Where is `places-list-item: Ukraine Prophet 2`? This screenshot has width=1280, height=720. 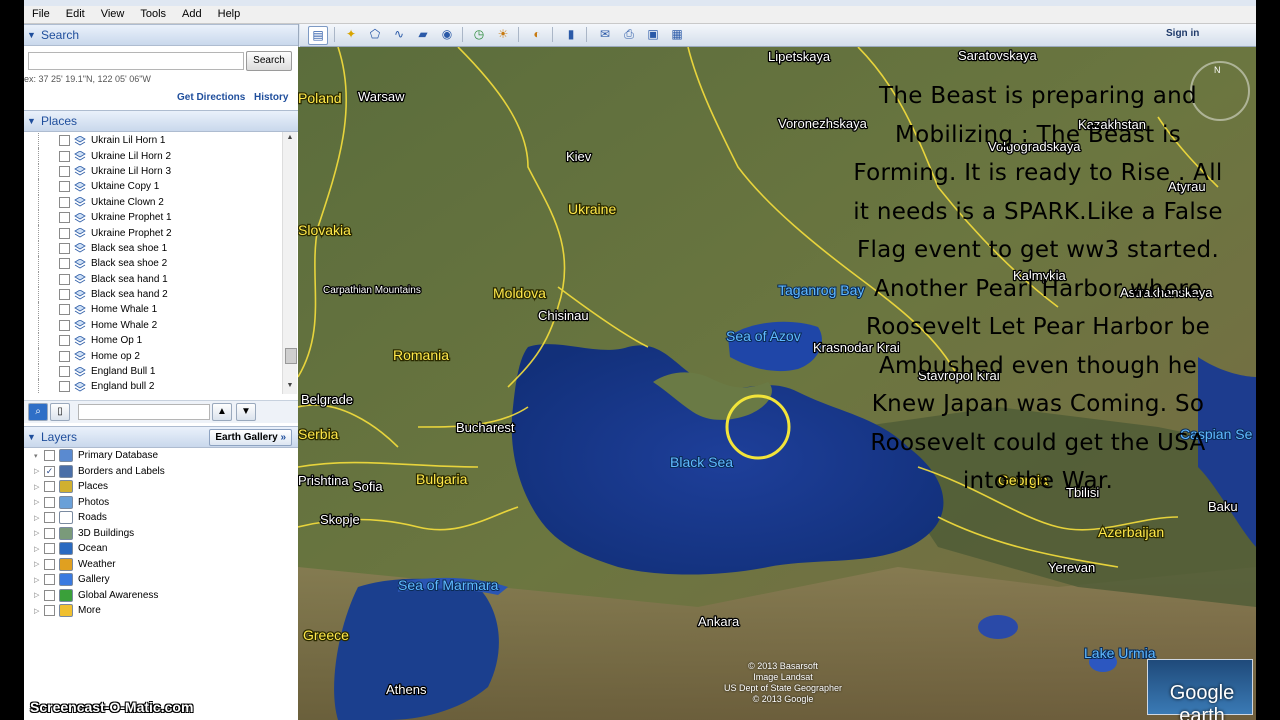 places-list-item: Ukraine Prophet 2 is located at coordinates (153, 233).